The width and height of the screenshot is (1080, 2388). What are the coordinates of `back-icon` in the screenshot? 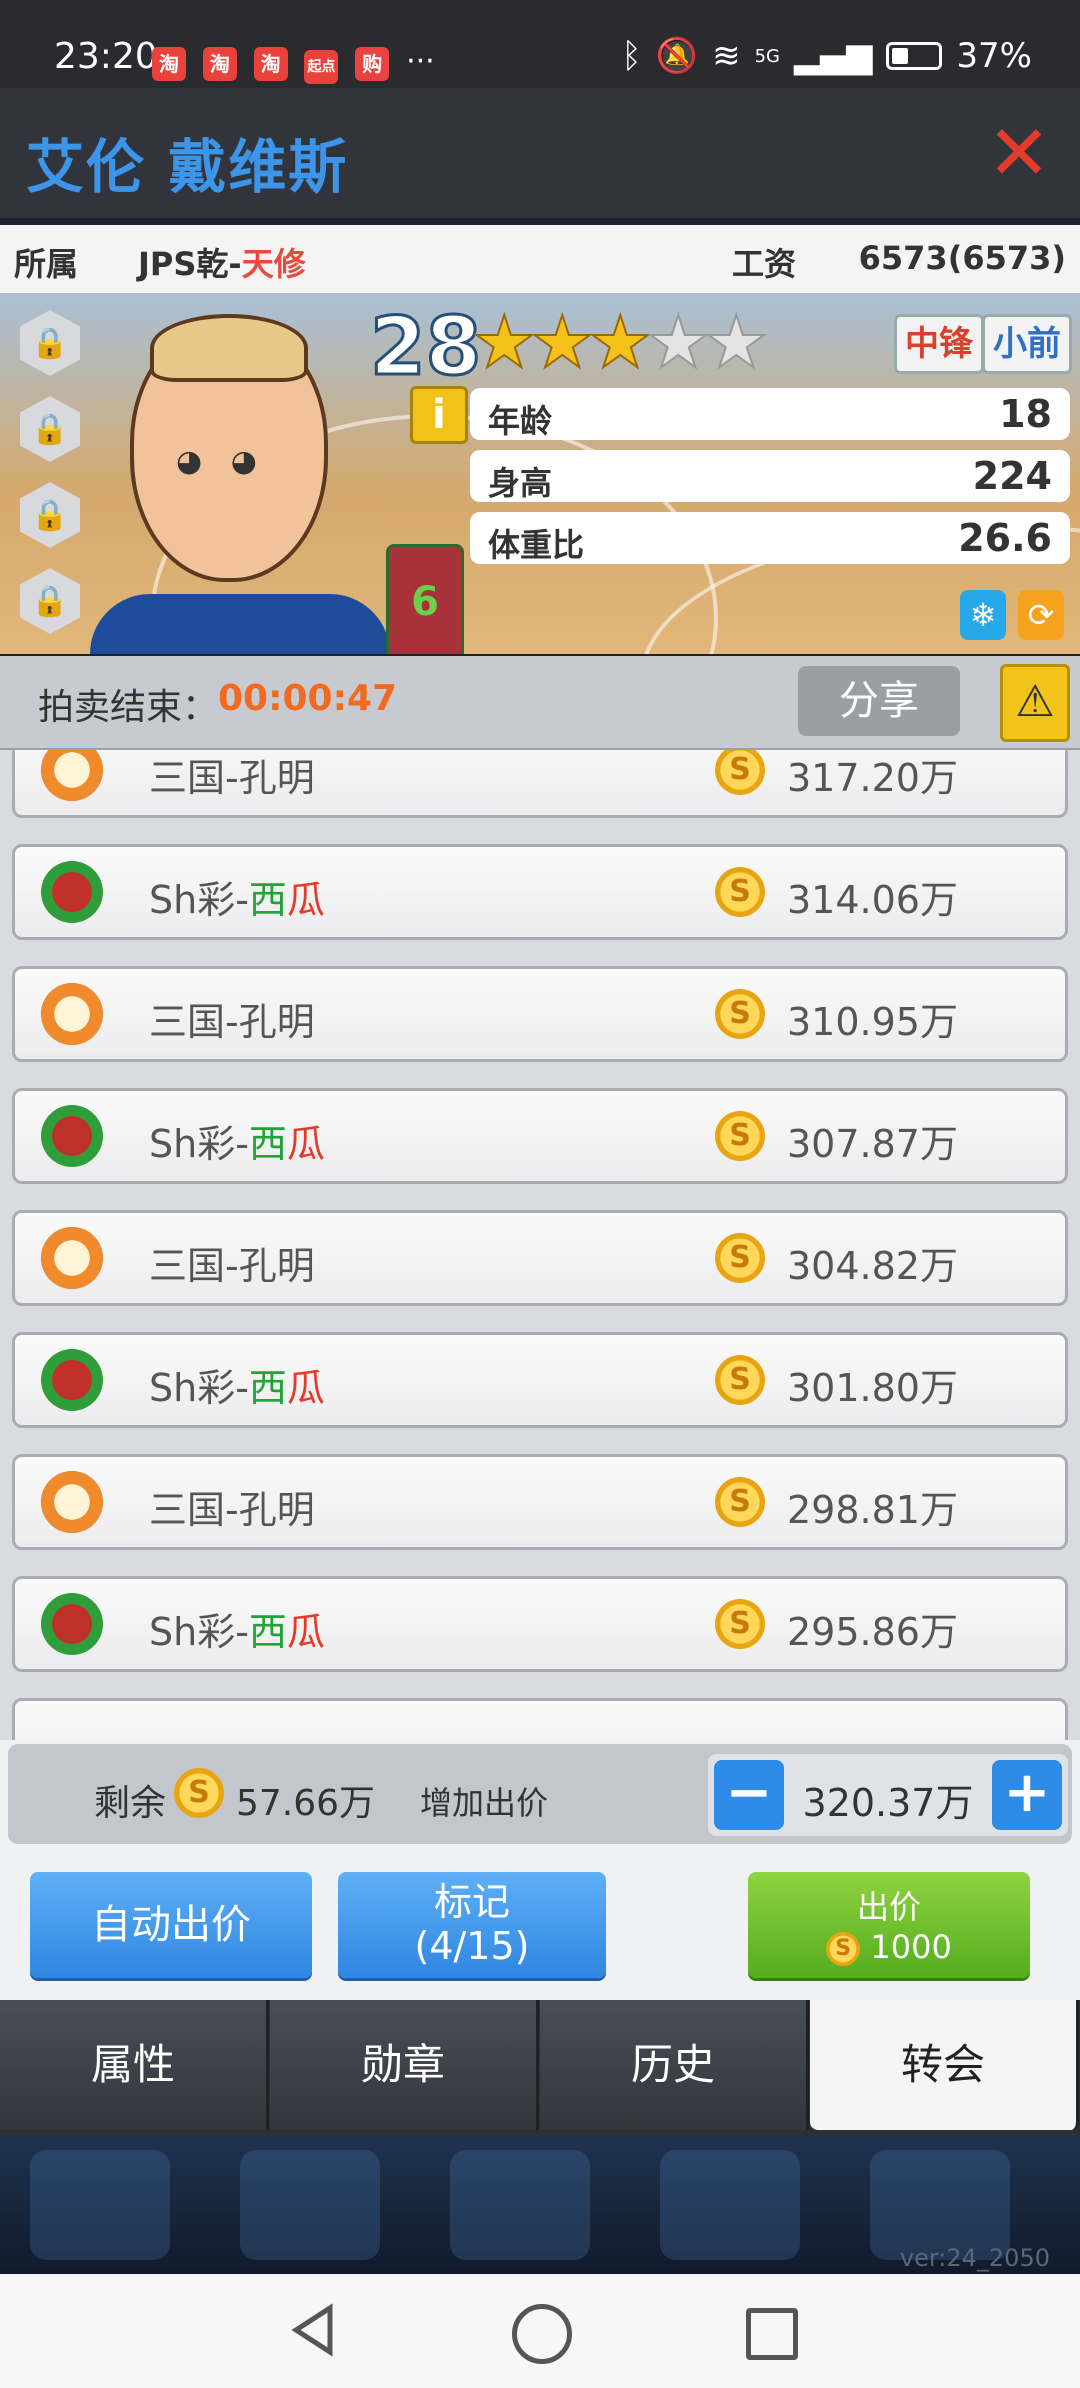 It's located at (314, 2330).